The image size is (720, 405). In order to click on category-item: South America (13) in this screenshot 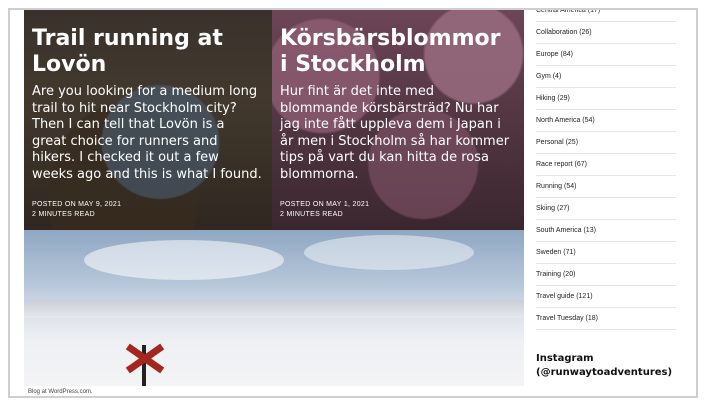, I will do `click(606, 231)`.